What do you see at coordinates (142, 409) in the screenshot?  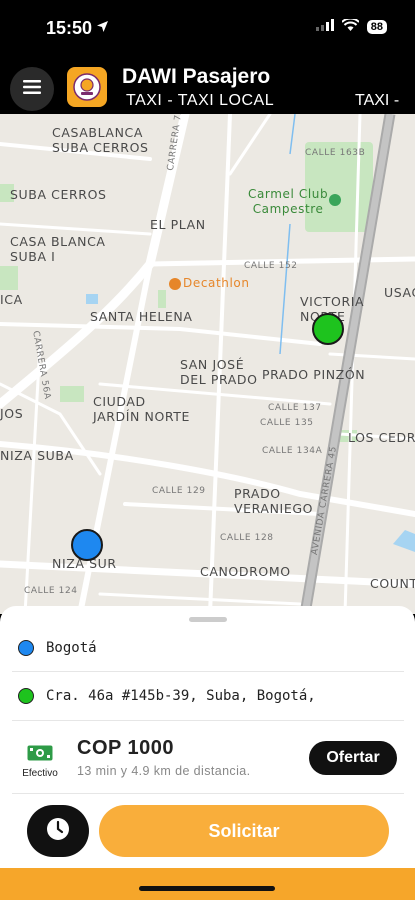 I see `map-label: CIUDAD JARDÍN NORTE` at bounding box center [142, 409].